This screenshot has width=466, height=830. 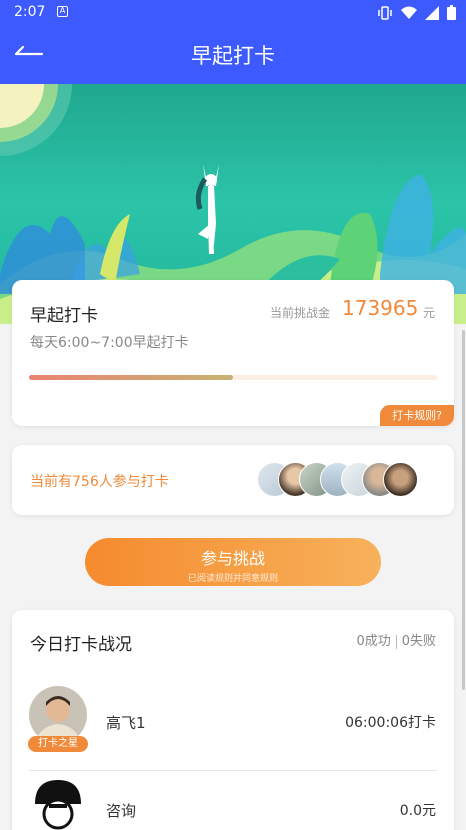 I want to click on status-icons, so click(x=416, y=12).